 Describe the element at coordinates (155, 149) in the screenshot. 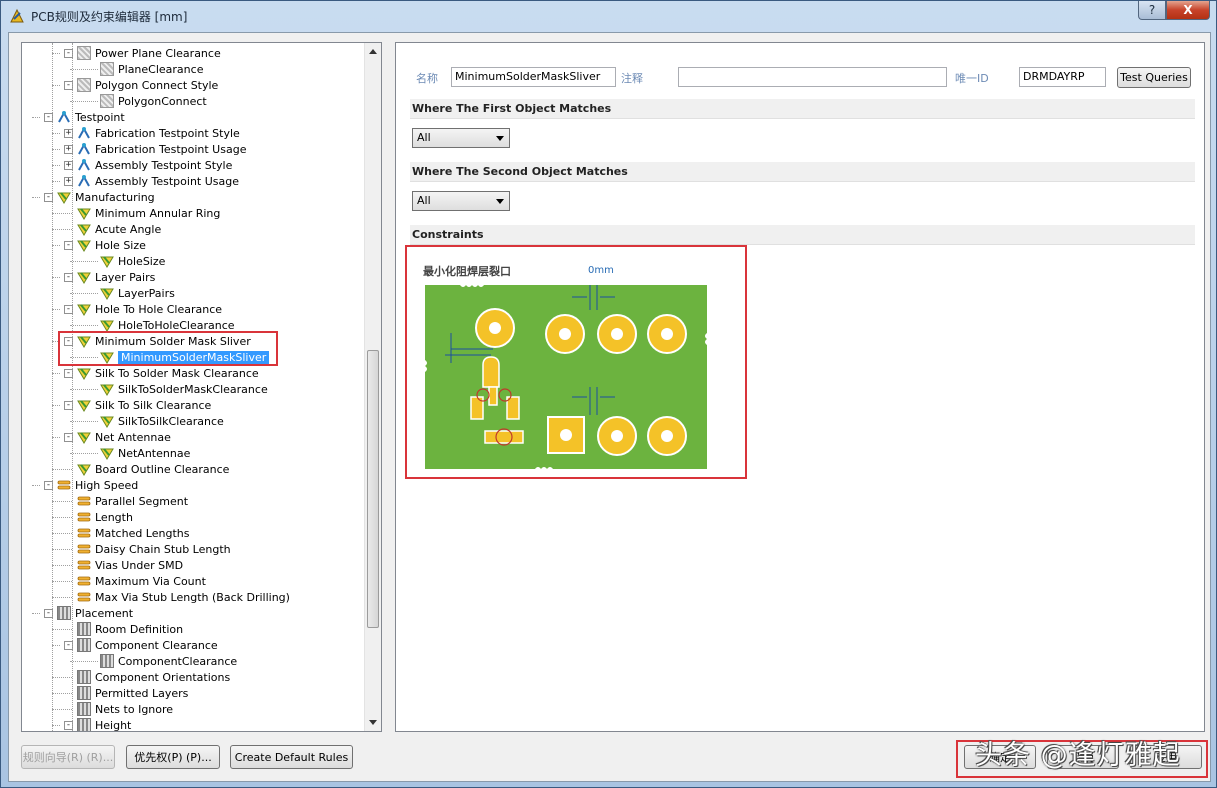

I see `tree-item: + Fabrication Testpoint Usage` at that location.